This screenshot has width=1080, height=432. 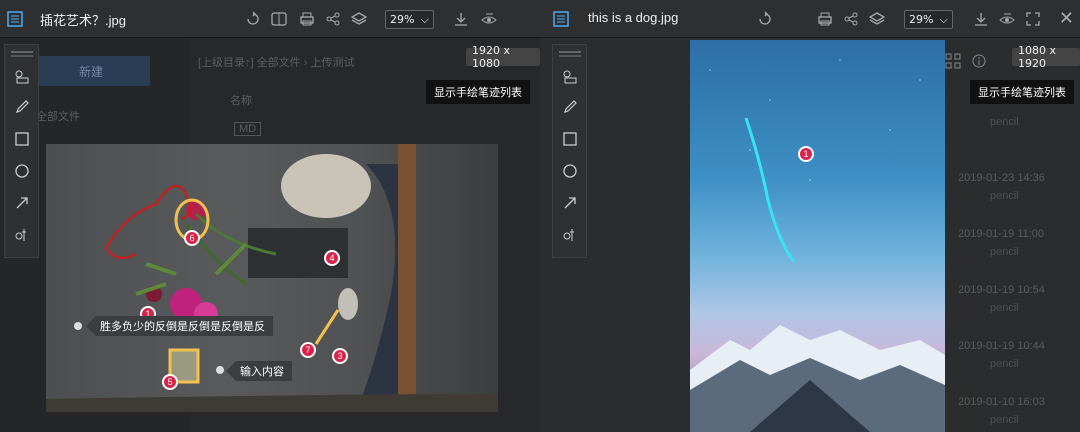 I want to click on list-item-date: 2019-01-19 10:54, so click(x=1001, y=290).